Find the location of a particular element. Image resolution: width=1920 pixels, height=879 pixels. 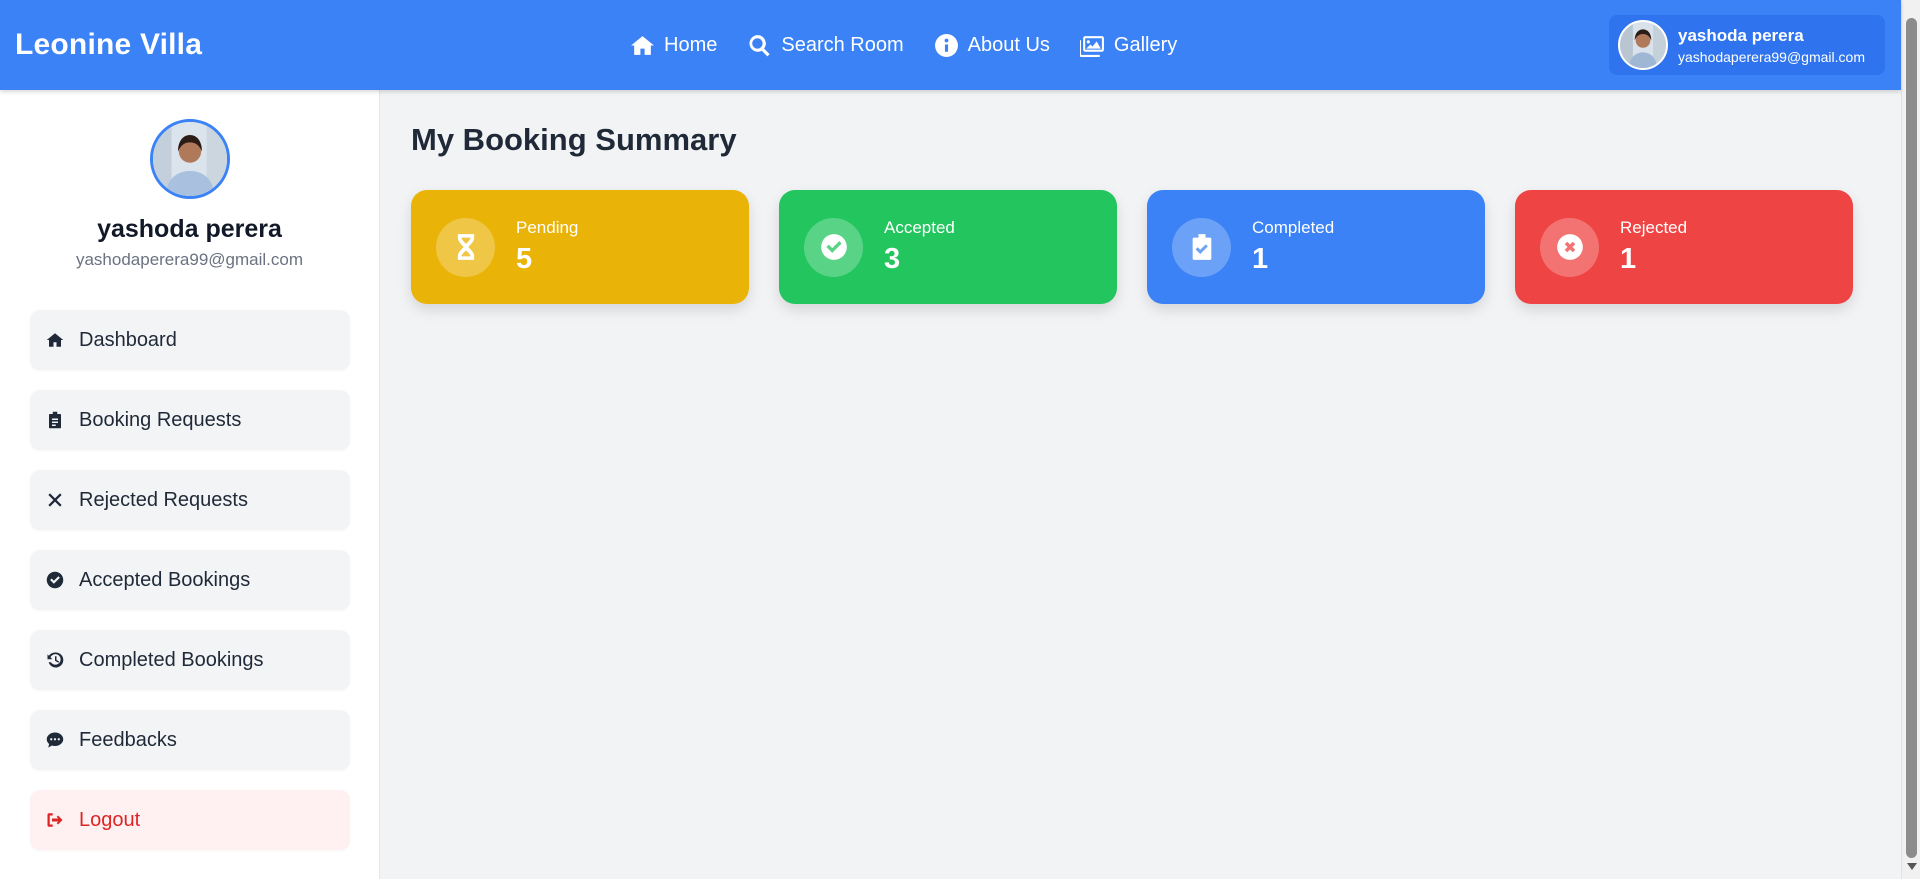

card-value: 5 is located at coordinates (524, 259).